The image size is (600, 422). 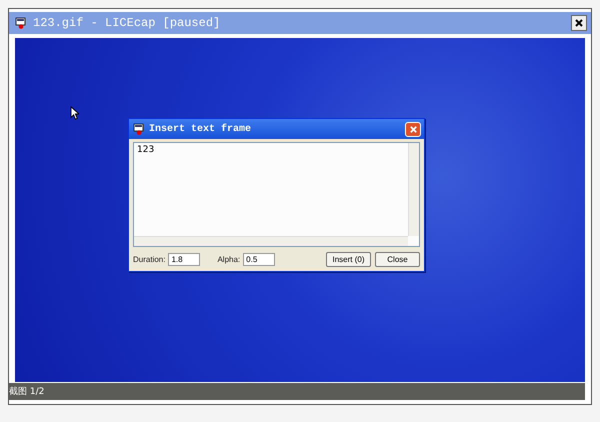 What do you see at coordinates (271, 241) in the screenshot?
I see `horizontal-scrollbar` at bounding box center [271, 241].